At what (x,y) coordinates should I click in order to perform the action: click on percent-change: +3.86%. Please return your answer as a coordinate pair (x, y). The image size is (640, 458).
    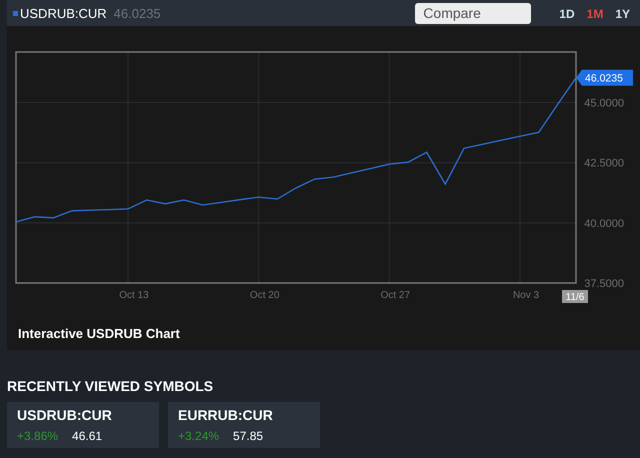
    Looking at the image, I should click on (37, 436).